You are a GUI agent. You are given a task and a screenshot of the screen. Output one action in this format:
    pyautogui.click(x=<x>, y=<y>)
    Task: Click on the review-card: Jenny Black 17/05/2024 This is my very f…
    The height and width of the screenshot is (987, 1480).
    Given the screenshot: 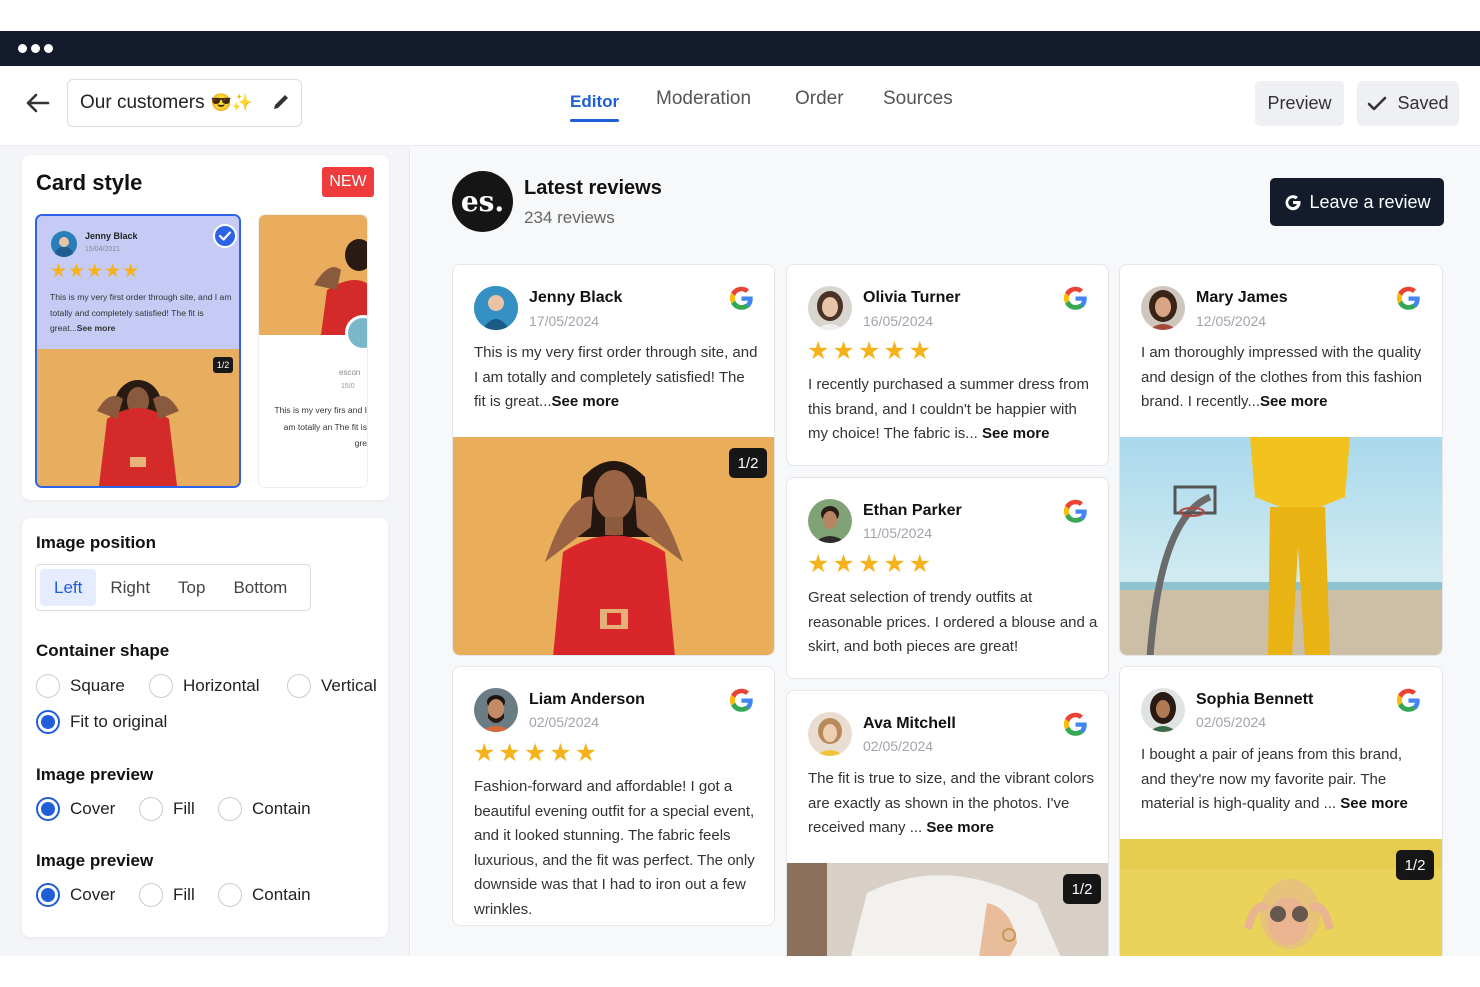 What is the action you would take?
    pyautogui.click(x=613, y=460)
    